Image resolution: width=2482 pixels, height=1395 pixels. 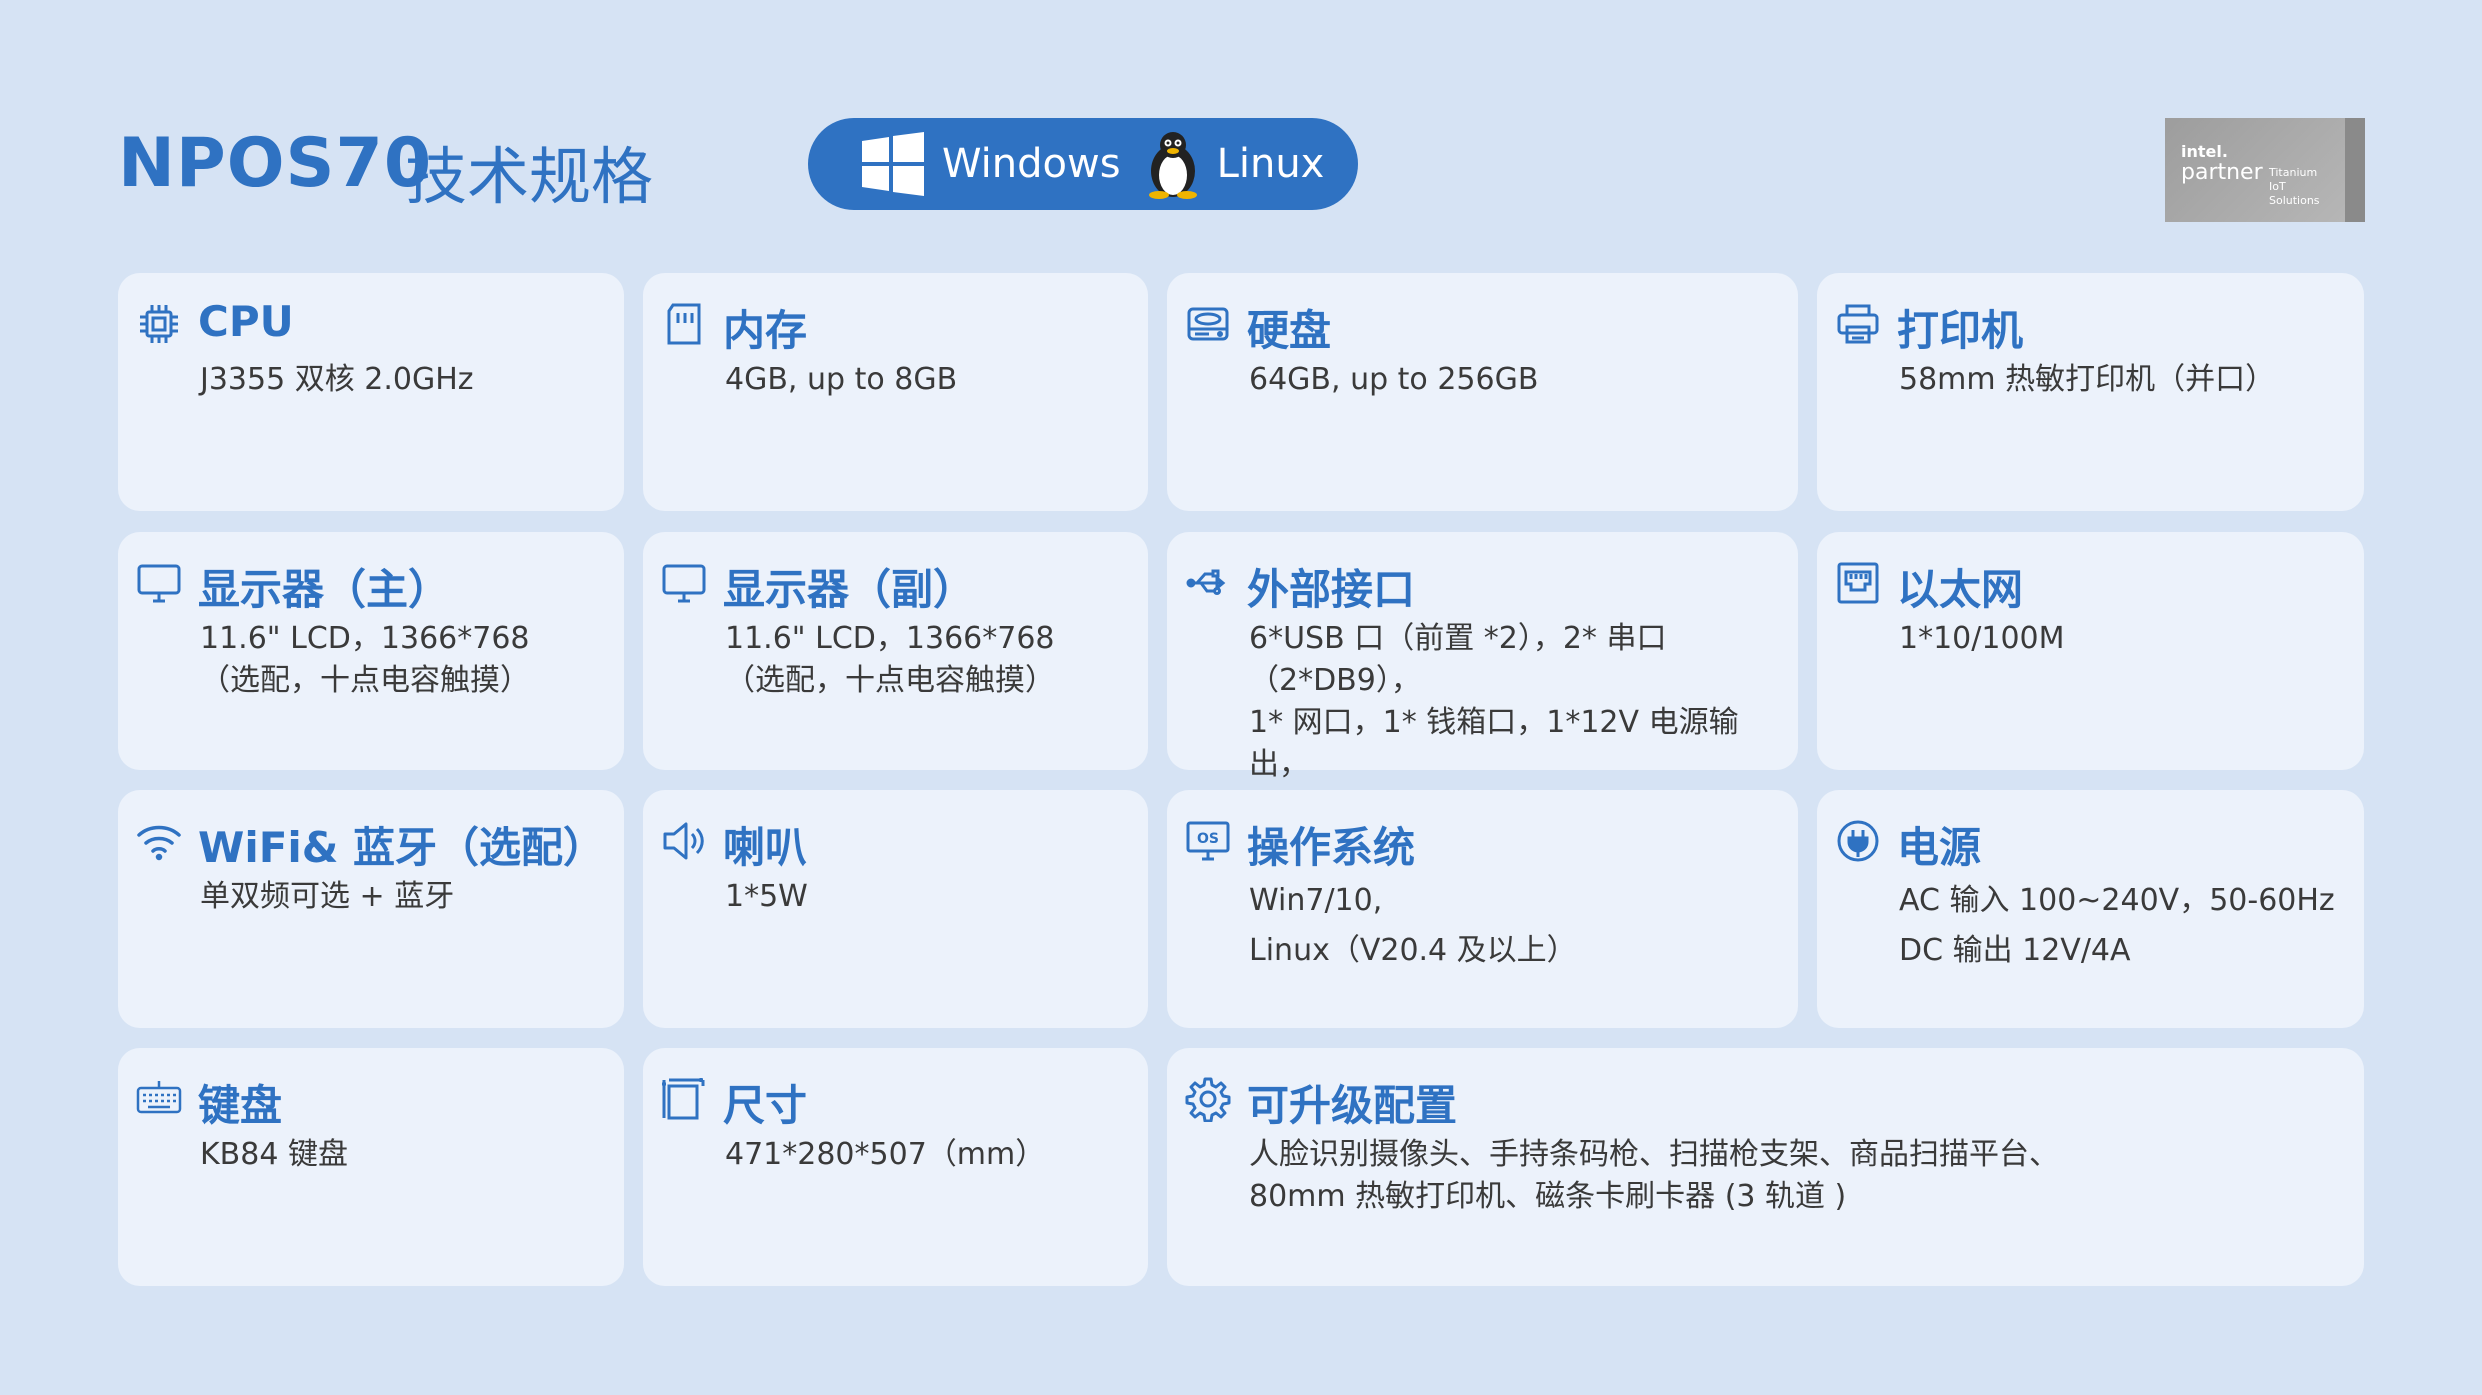 What do you see at coordinates (2222, 172) in the screenshot?
I see `partner-wordmark: partner` at bounding box center [2222, 172].